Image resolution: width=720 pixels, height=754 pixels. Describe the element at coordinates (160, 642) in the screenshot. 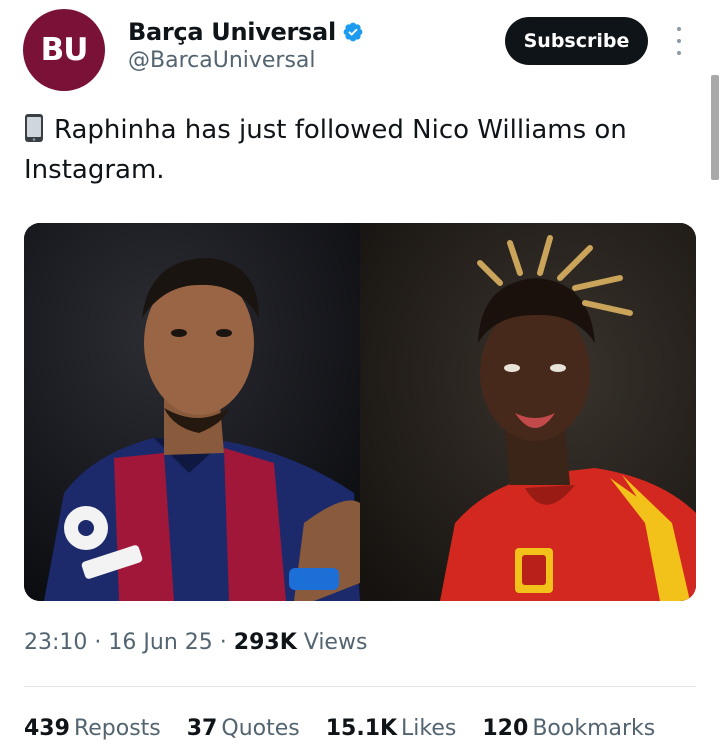

I see `tweet-date: 16 Jun 25` at that location.